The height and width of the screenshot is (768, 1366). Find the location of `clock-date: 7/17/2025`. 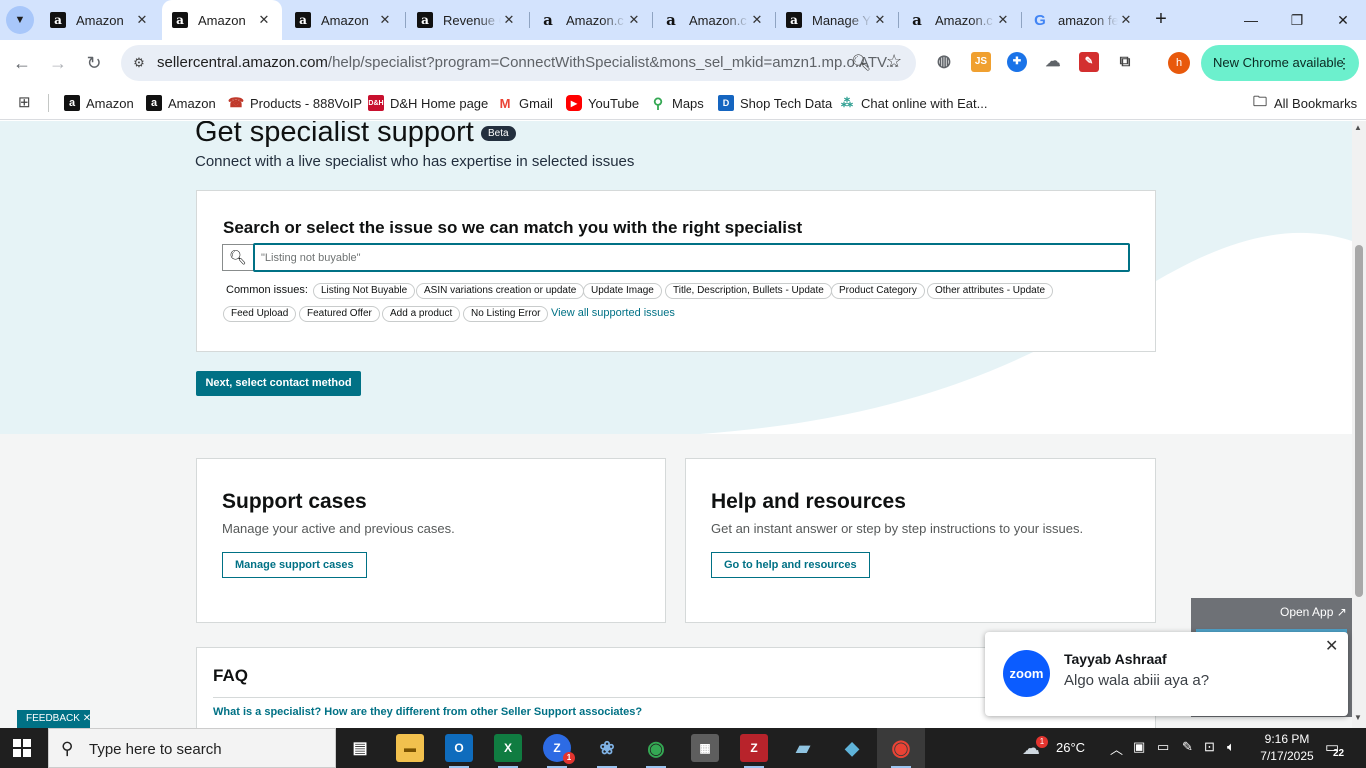

clock-date: 7/17/2025 is located at coordinates (1287, 756).